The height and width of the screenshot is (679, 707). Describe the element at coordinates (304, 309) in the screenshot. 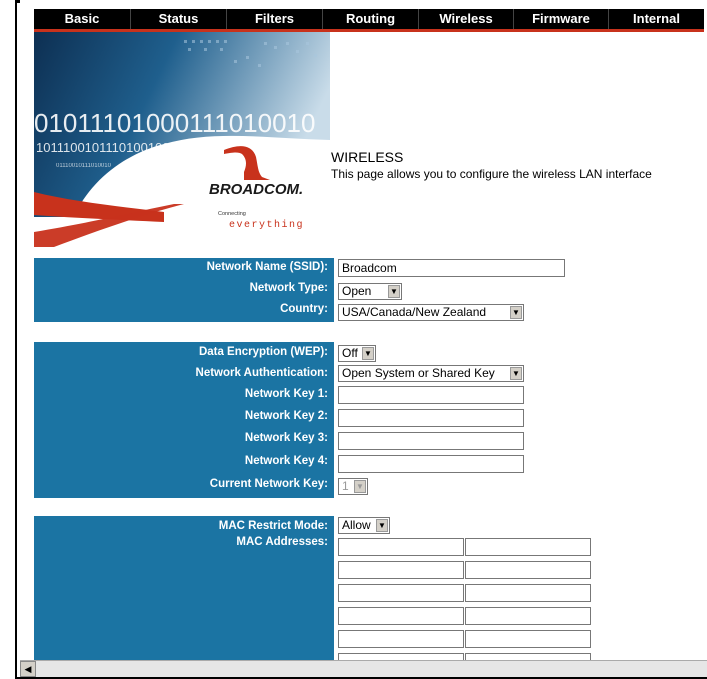

I see `country-label: Country:` at that location.